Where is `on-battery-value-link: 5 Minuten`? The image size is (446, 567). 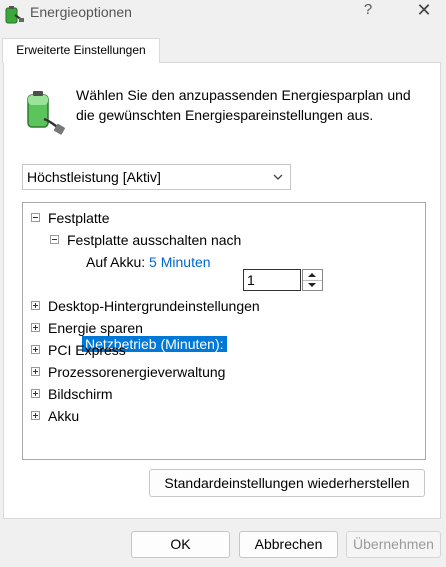
on-battery-value-link: 5 Minuten is located at coordinates (179, 262).